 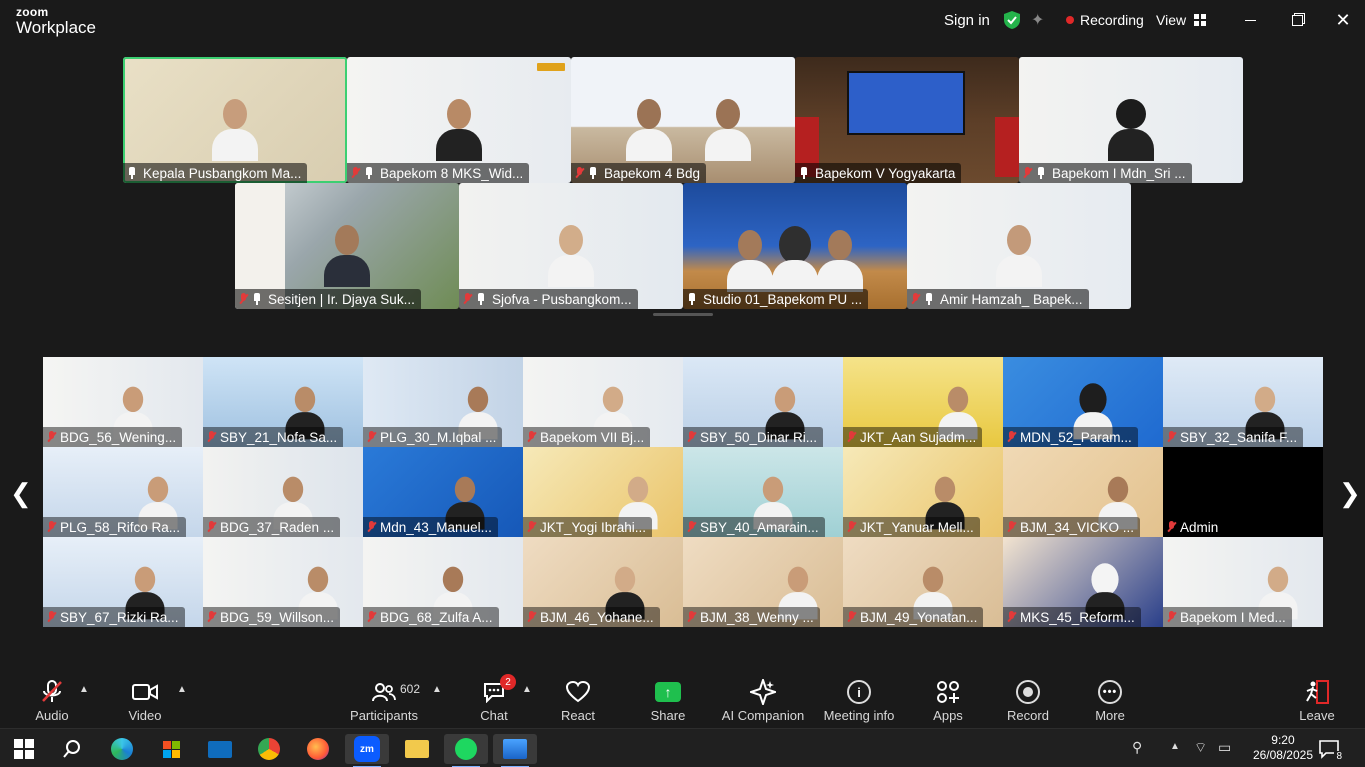 I want to click on record-button: Record, so click(x=1028, y=700).